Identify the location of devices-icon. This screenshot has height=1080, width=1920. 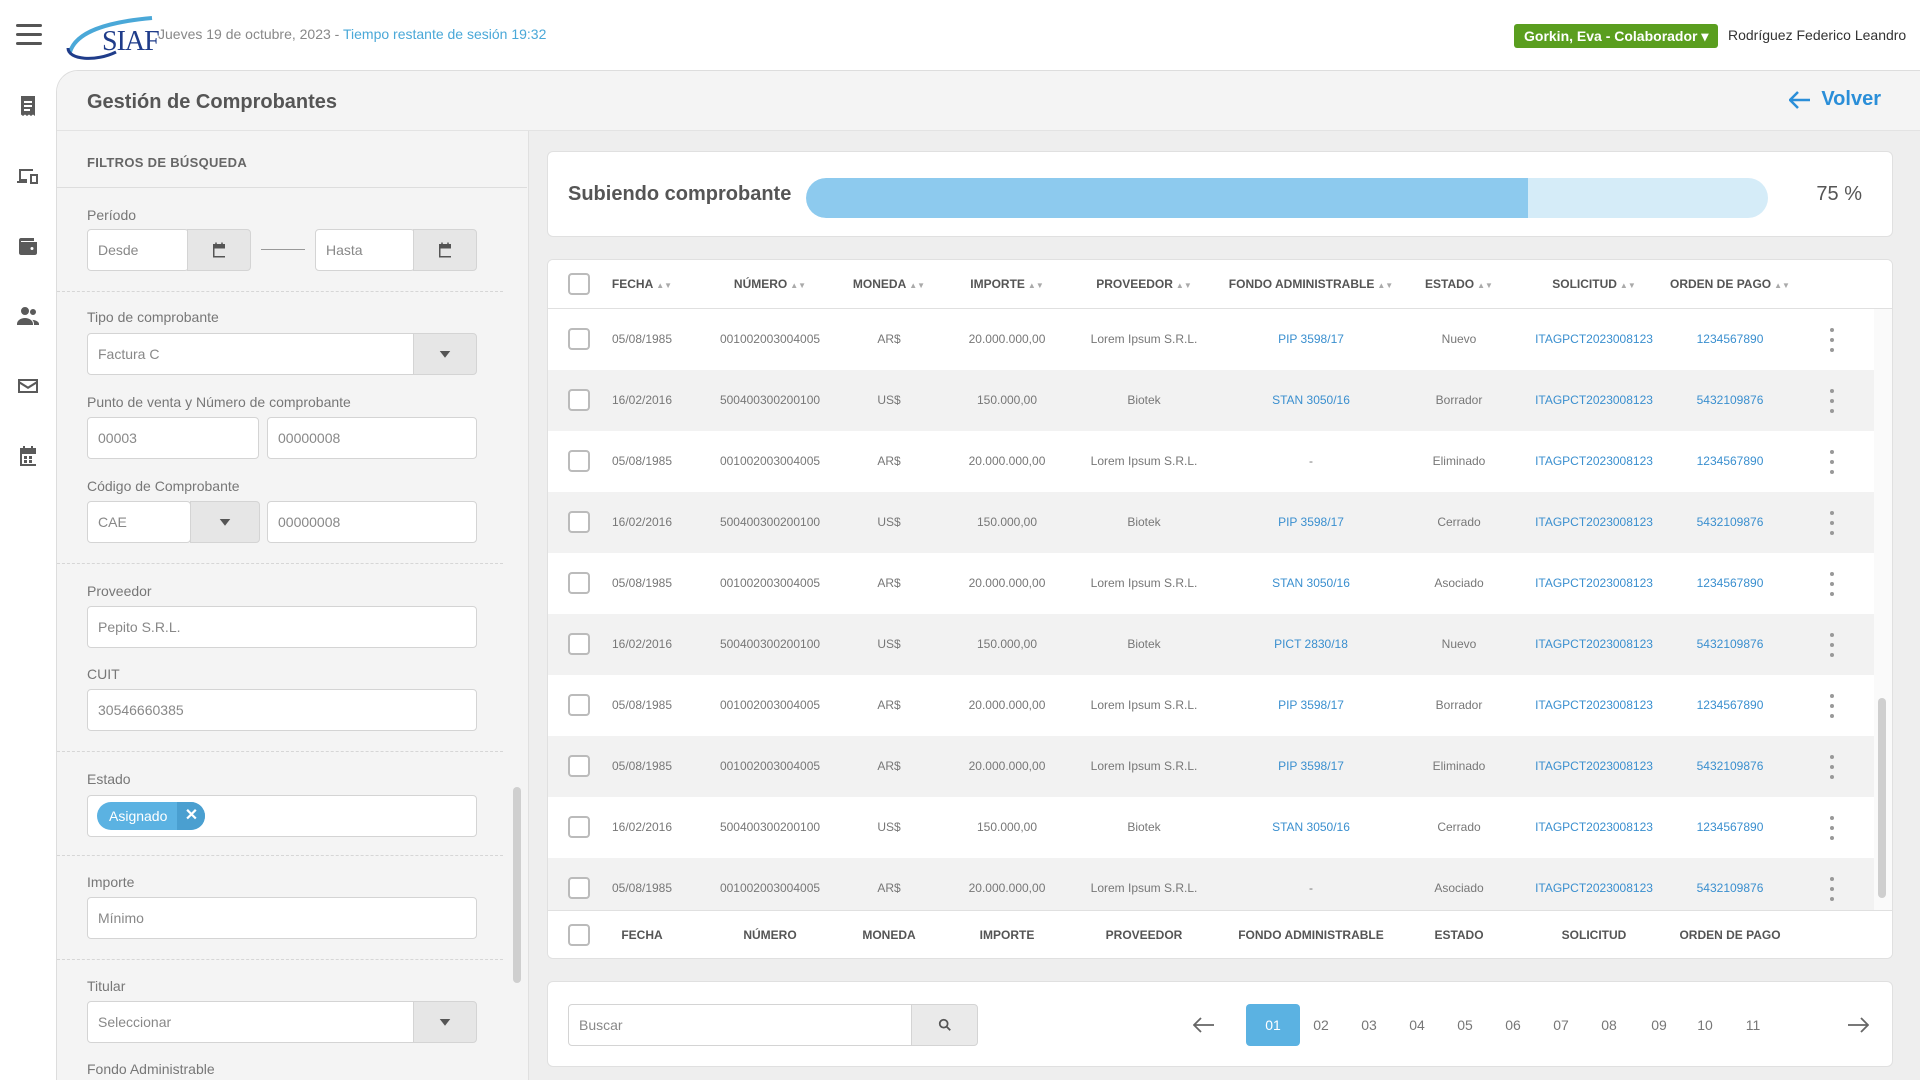
(28, 176).